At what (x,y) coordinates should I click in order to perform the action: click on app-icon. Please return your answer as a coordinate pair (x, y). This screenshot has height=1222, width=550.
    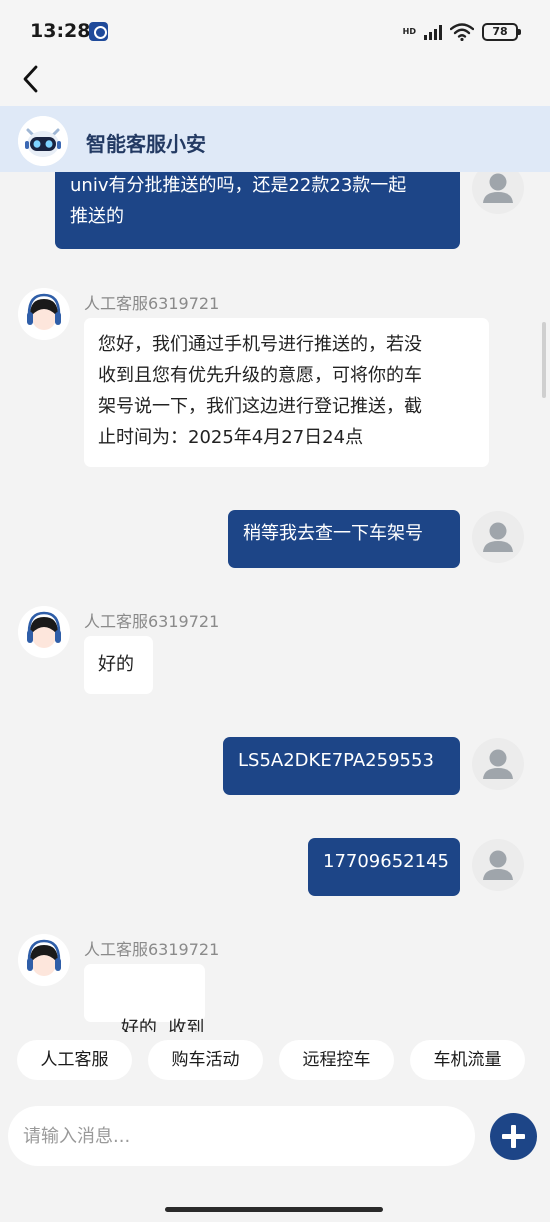
    Looking at the image, I should click on (98, 31).